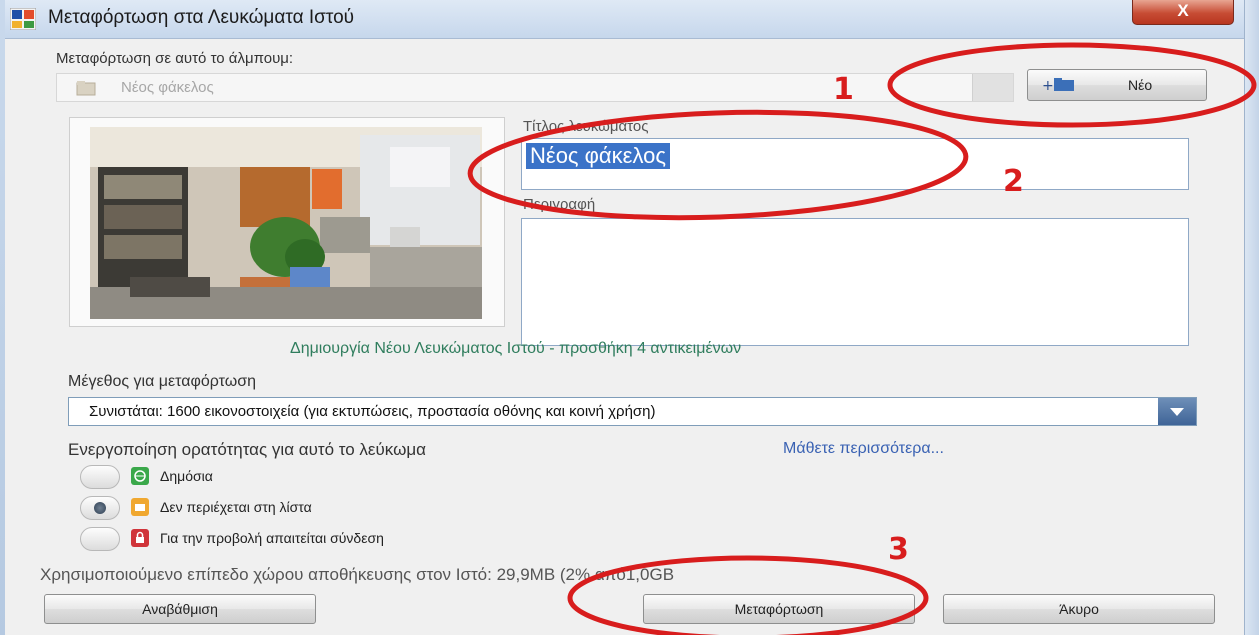 This screenshot has width=1259, height=635. I want to click on new-folder-icon: +, so click(1058, 85).